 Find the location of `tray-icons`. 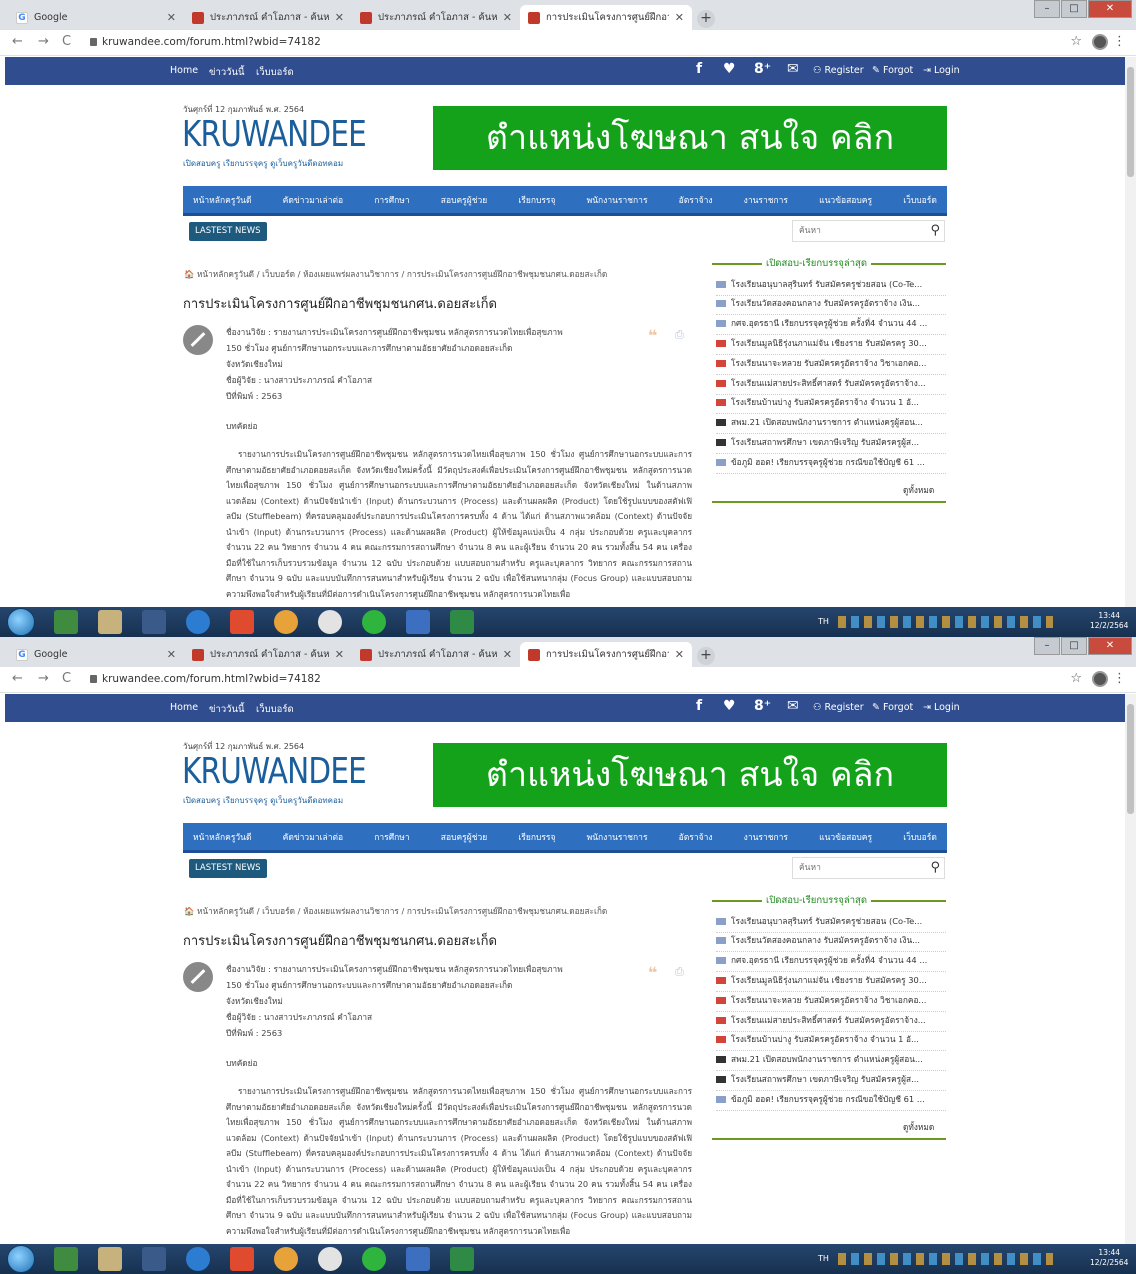

tray-icons is located at coordinates (945, 622).